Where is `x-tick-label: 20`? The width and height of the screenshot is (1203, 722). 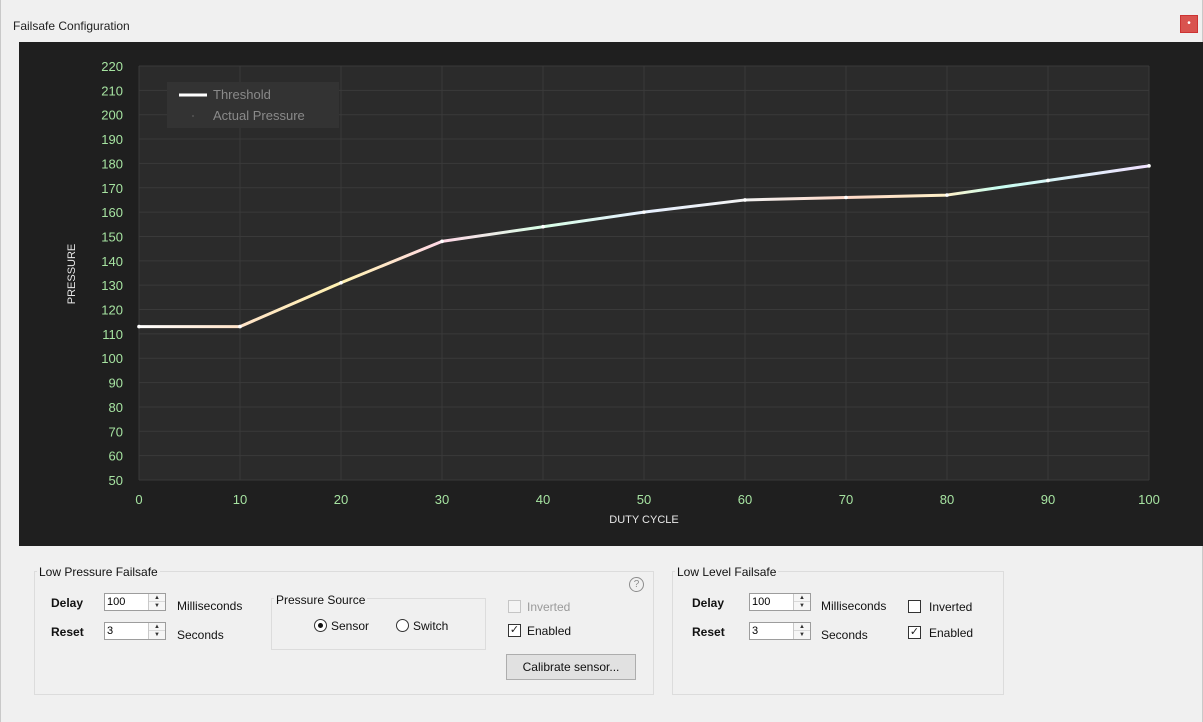 x-tick-label: 20 is located at coordinates (341, 499).